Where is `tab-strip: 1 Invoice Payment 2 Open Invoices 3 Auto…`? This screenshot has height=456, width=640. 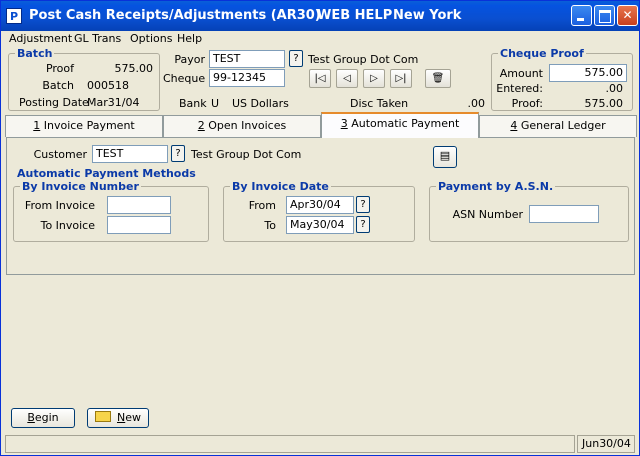
tab-strip: 1 Invoice Payment 2 Open Invoices 3 Auto… is located at coordinates (320, 125).